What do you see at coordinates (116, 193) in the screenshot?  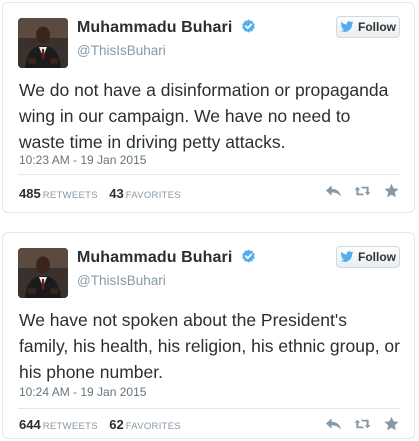 I see `favorite-count: 43` at bounding box center [116, 193].